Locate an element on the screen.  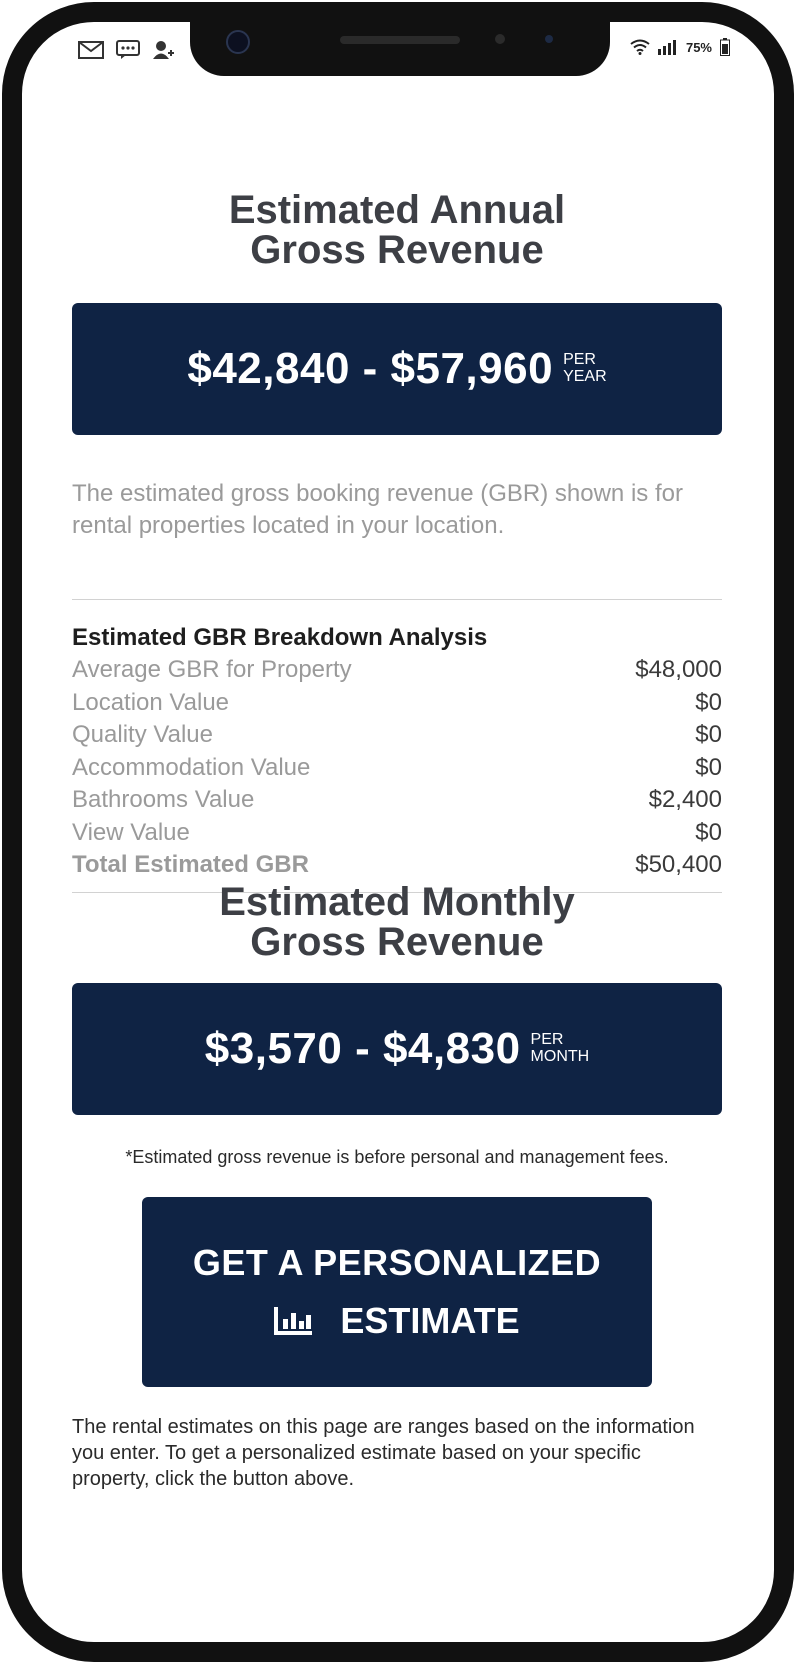
row-label: Bathrooms Value is located at coordinates (163, 799).